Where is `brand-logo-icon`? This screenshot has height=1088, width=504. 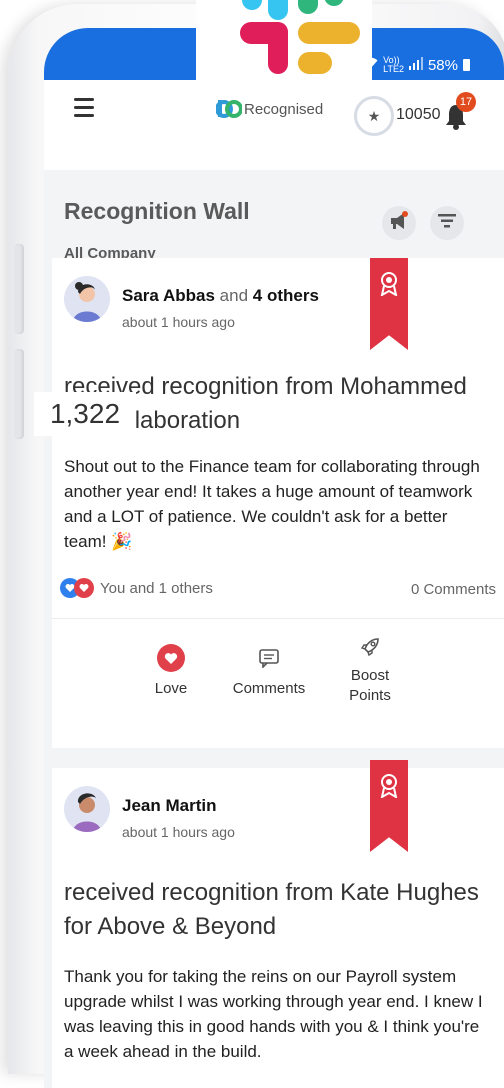
brand-logo-icon is located at coordinates (229, 109).